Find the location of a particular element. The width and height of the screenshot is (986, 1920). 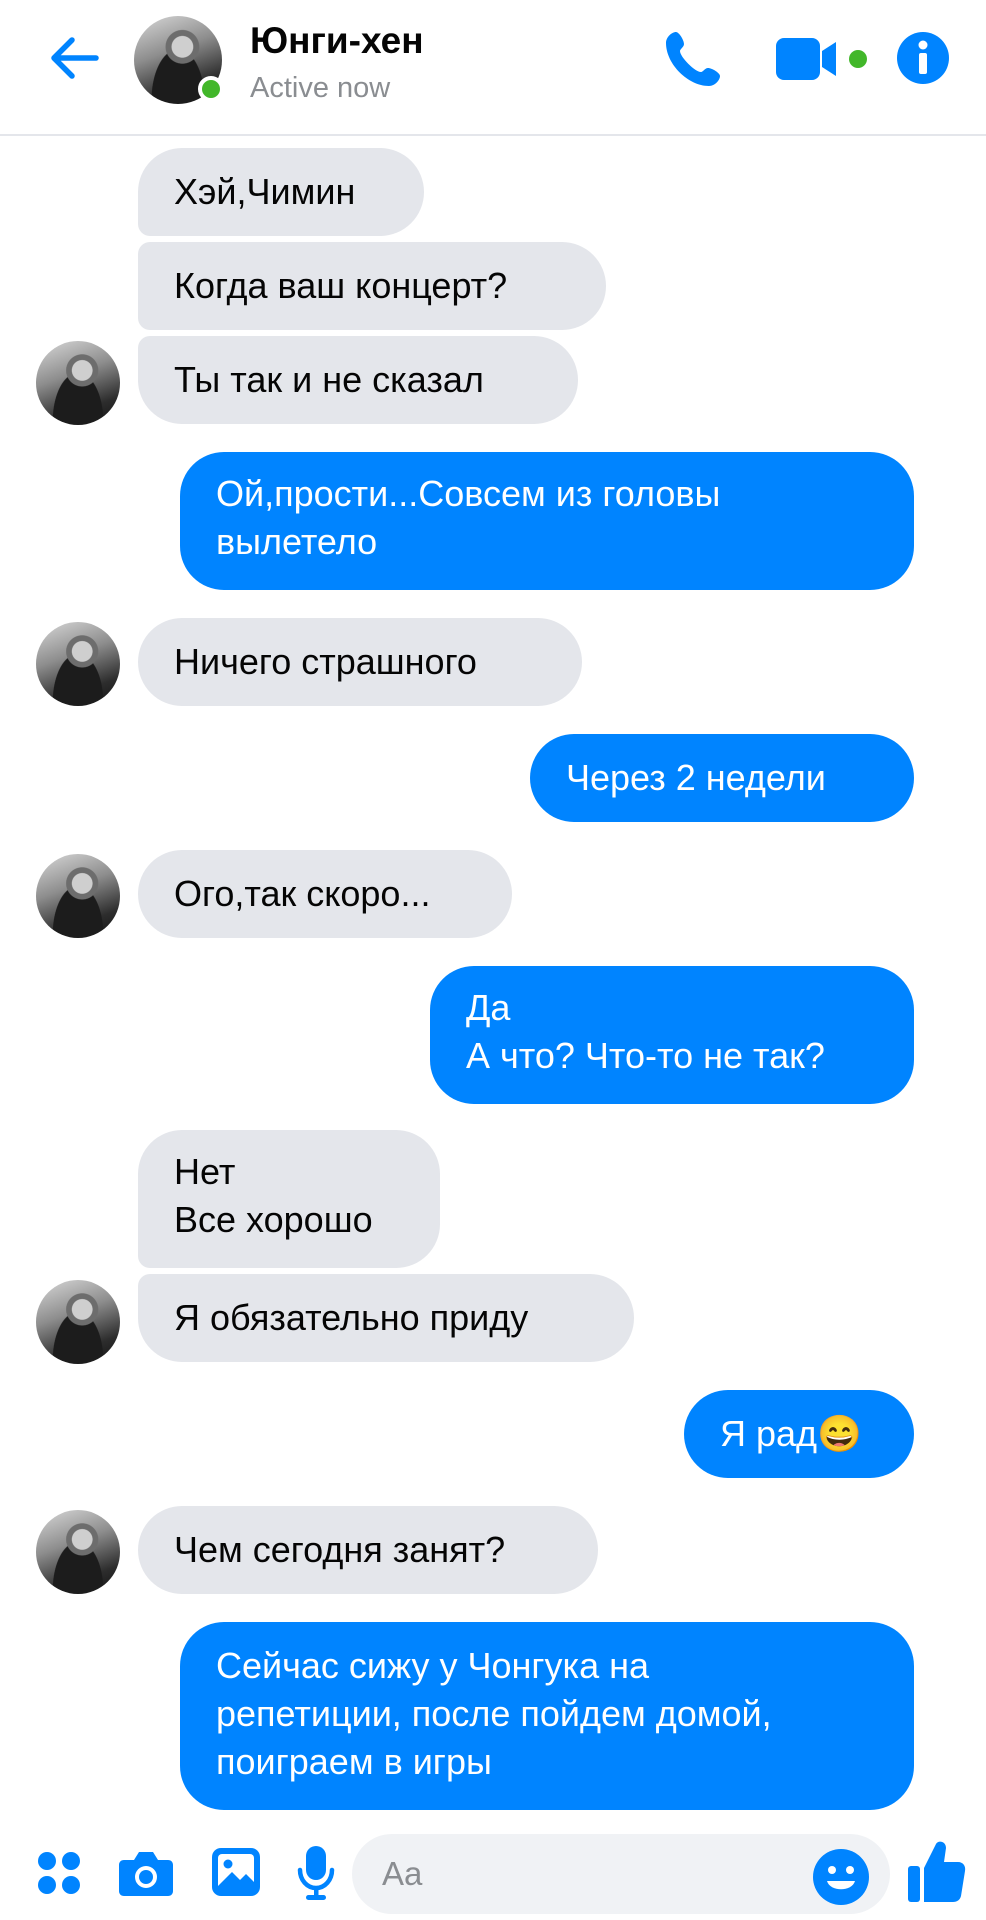

gallery-icon is located at coordinates (236, 1872).